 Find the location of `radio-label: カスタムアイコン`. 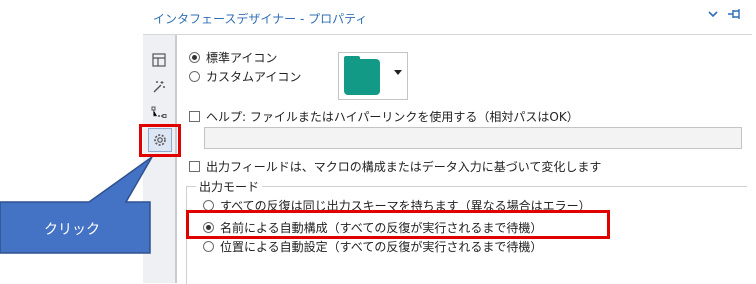

radio-label: カスタムアイコン is located at coordinates (254, 77).